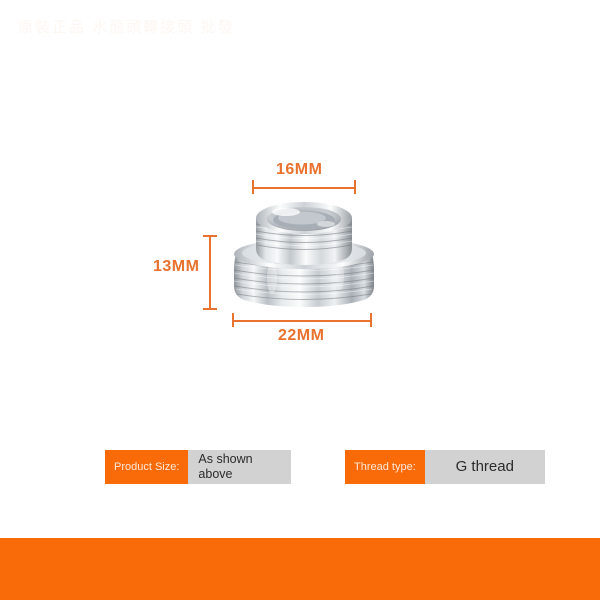  What do you see at coordinates (240, 467) in the screenshot?
I see `spec-value-product-size: As shown above` at bounding box center [240, 467].